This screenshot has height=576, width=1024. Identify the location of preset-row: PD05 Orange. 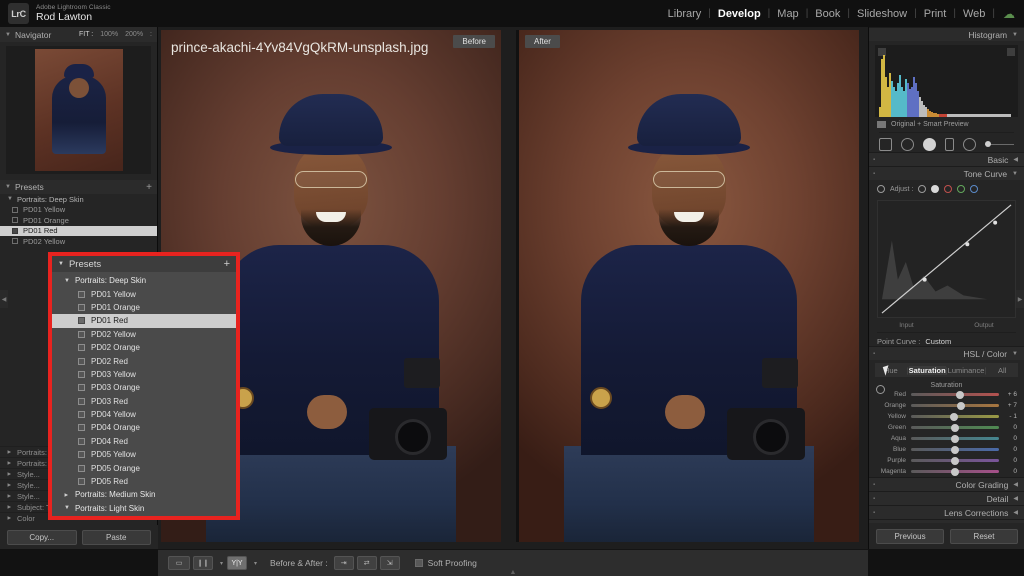
(144, 467).